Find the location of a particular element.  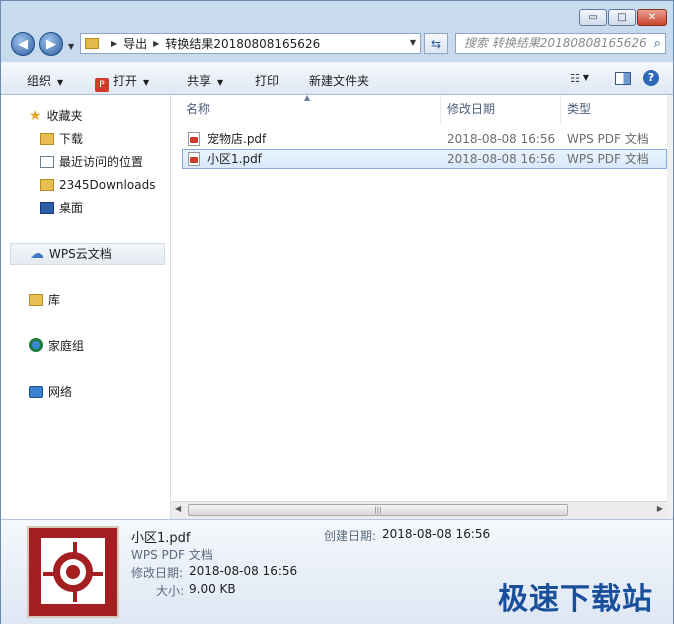

maximize-button: □ is located at coordinates (622, 17).